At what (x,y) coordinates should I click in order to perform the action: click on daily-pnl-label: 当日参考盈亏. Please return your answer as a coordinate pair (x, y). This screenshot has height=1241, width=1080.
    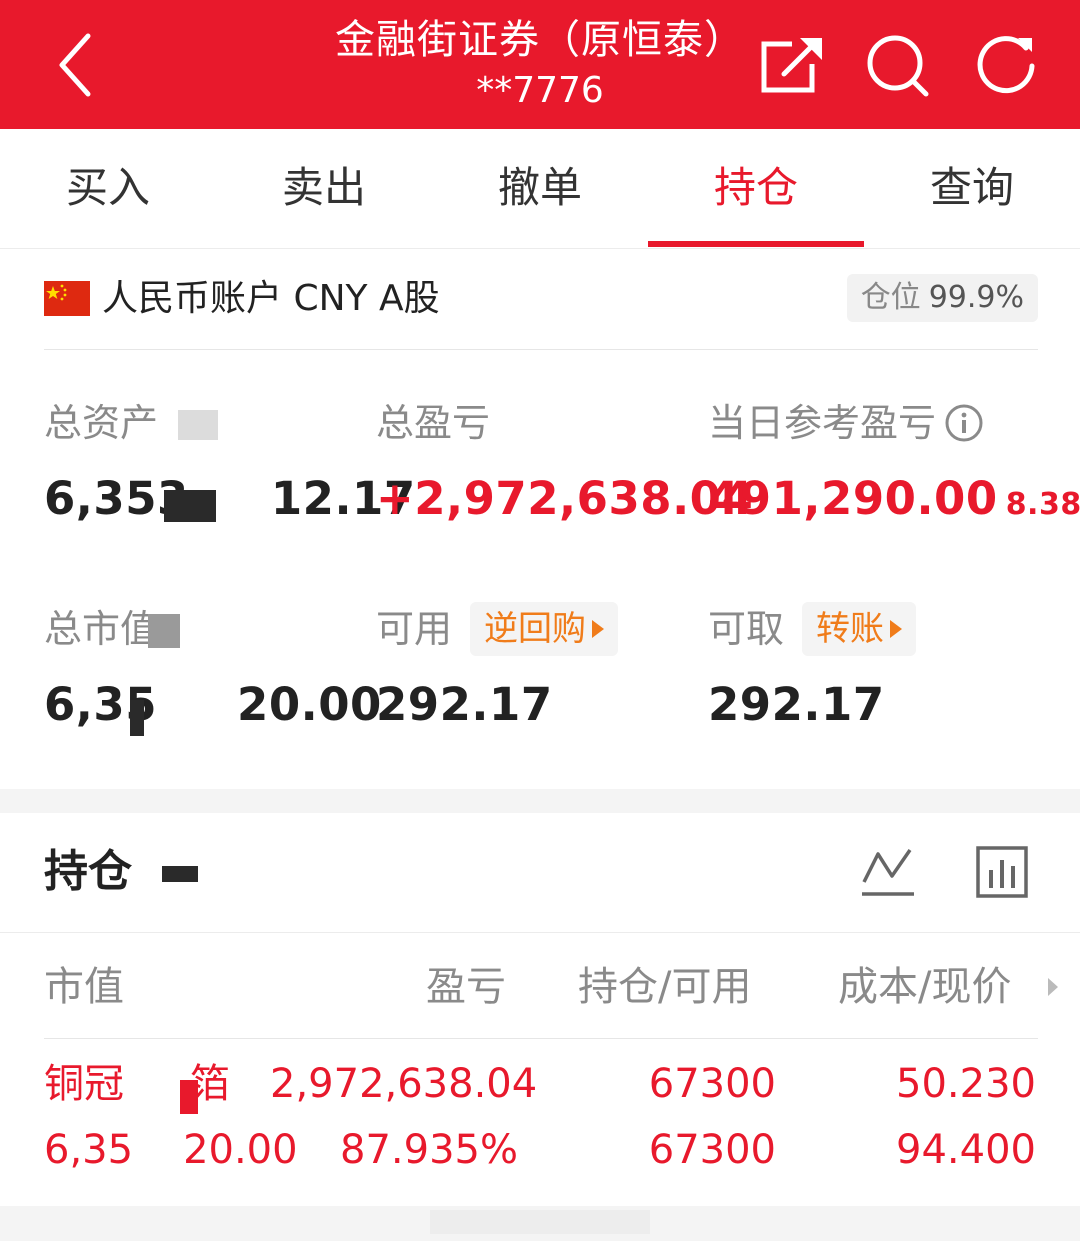
    Looking at the image, I should click on (846, 423).